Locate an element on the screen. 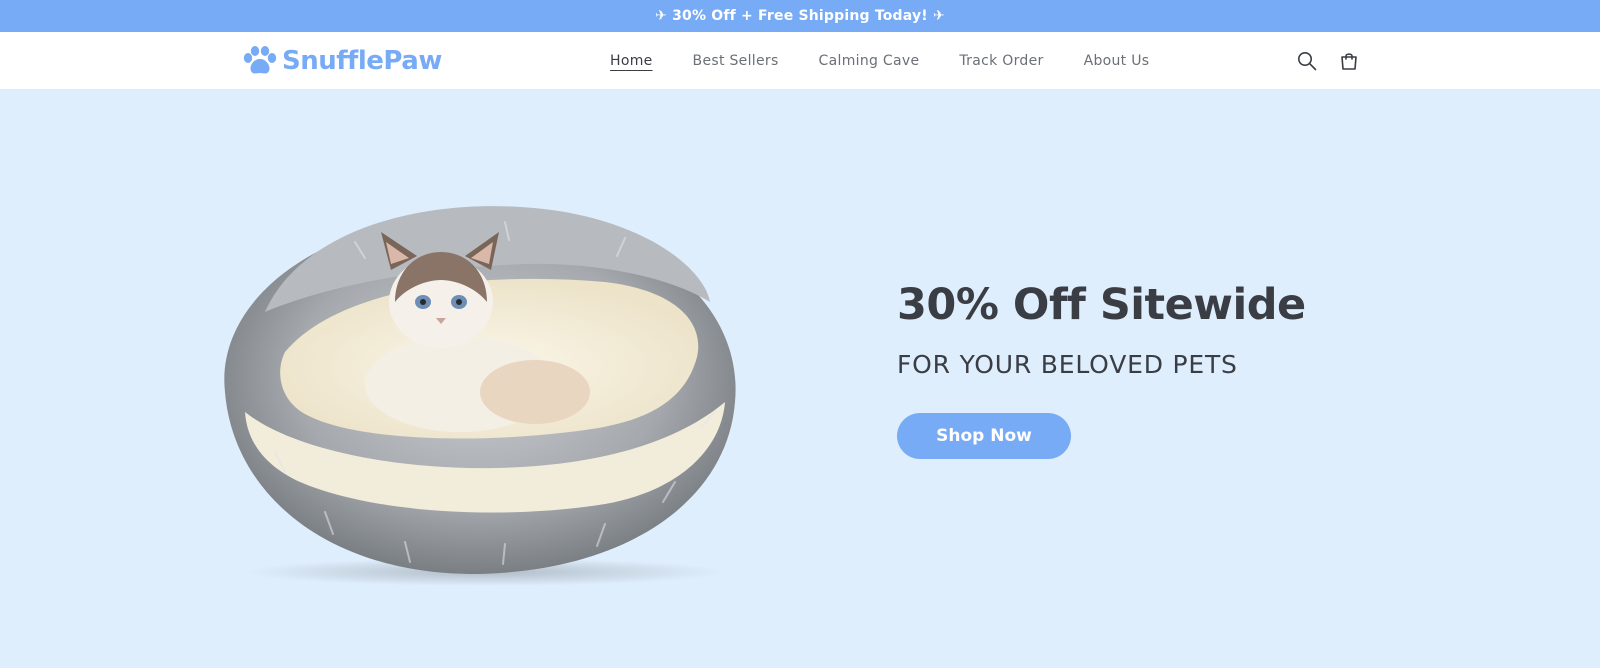 This screenshot has height=668, width=1600. search-icon is located at coordinates (1307, 61).